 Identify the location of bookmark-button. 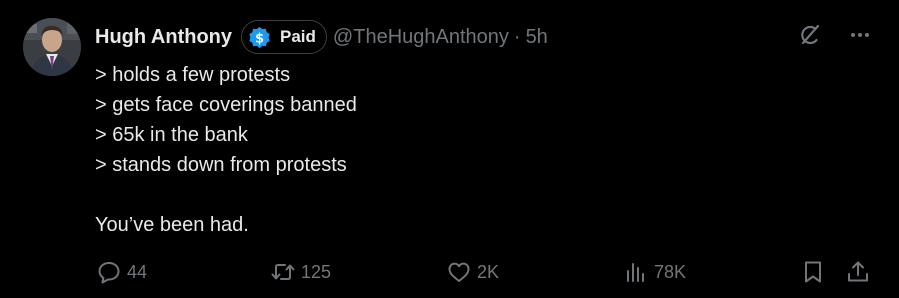
(813, 272).